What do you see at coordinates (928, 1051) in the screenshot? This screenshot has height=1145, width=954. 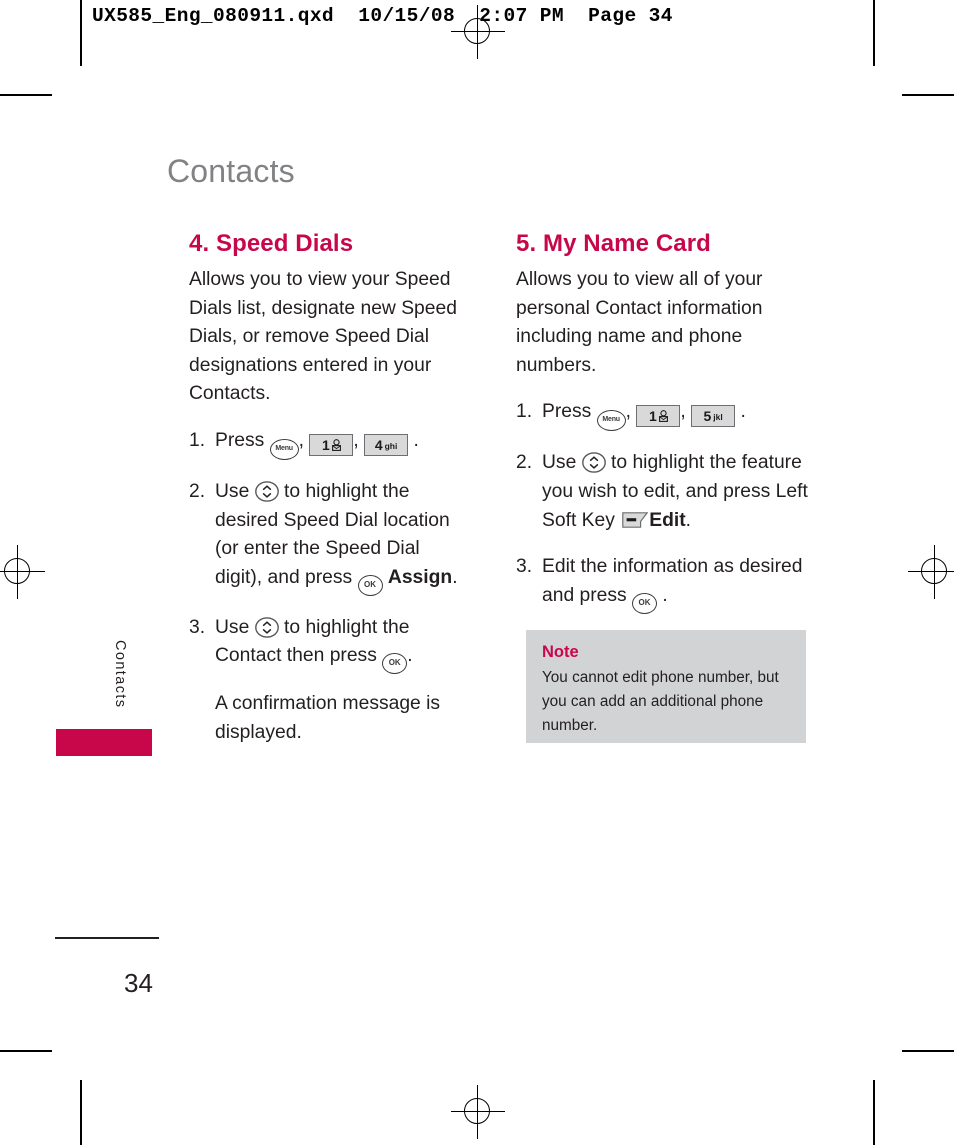 I see `crop-mark-bottom-right-horizontal` at bounding box center [928, 1051].